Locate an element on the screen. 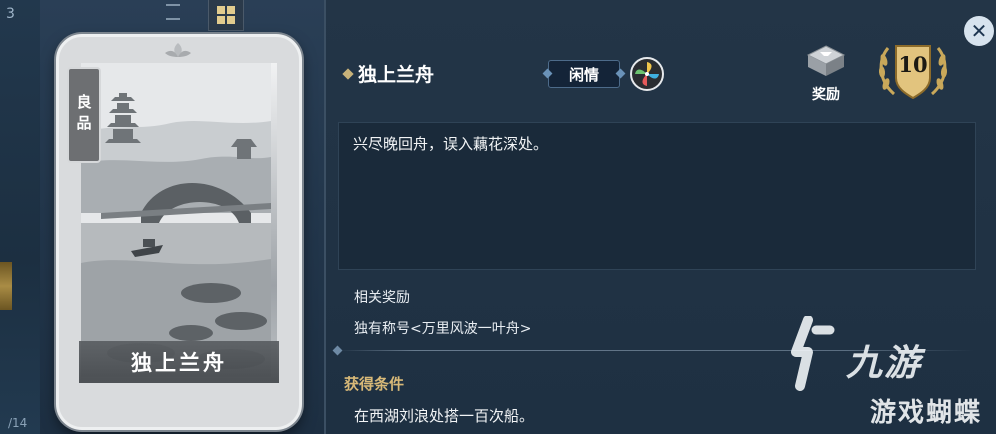 Image resolution: width=996 pixels, height=434 pixels. list-icon is located at coordinates (173, 12).